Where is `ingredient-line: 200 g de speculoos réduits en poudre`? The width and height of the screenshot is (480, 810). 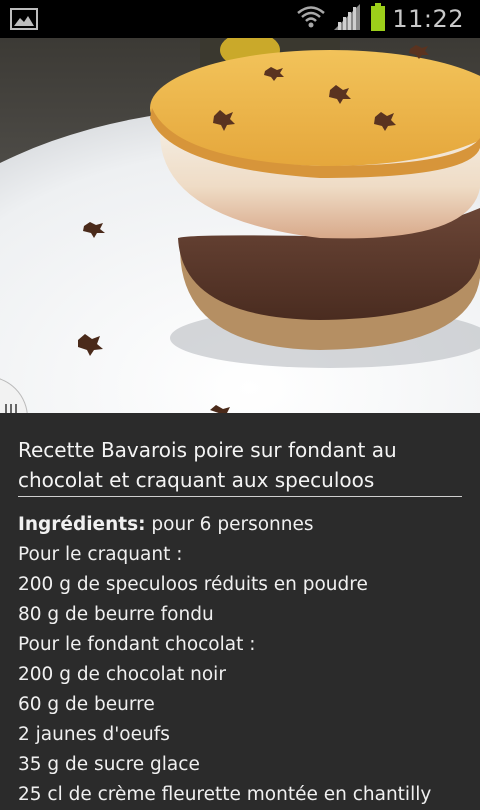
ingredient-line: 200 g de speculoos réduits en poudre is located at coordinates (193, 584).